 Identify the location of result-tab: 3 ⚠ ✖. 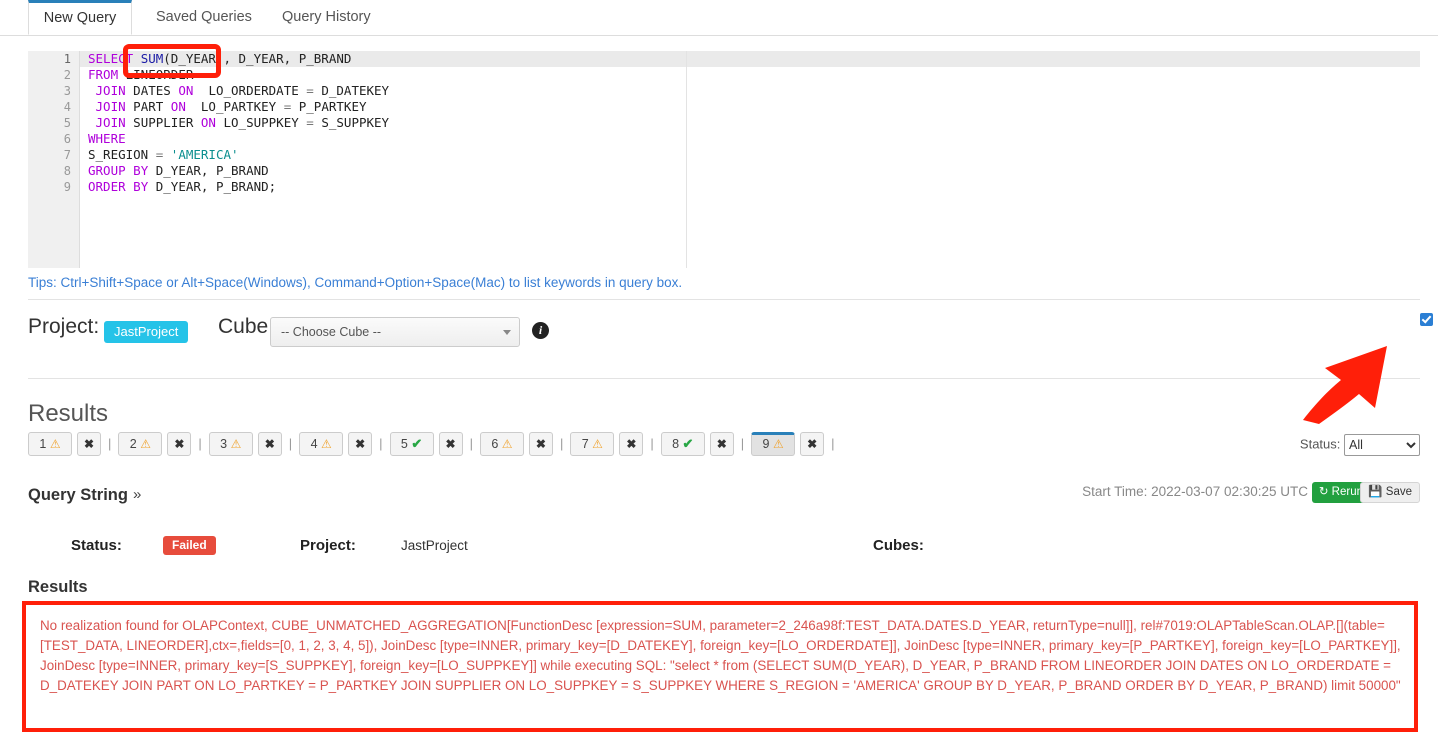
(245, 444).